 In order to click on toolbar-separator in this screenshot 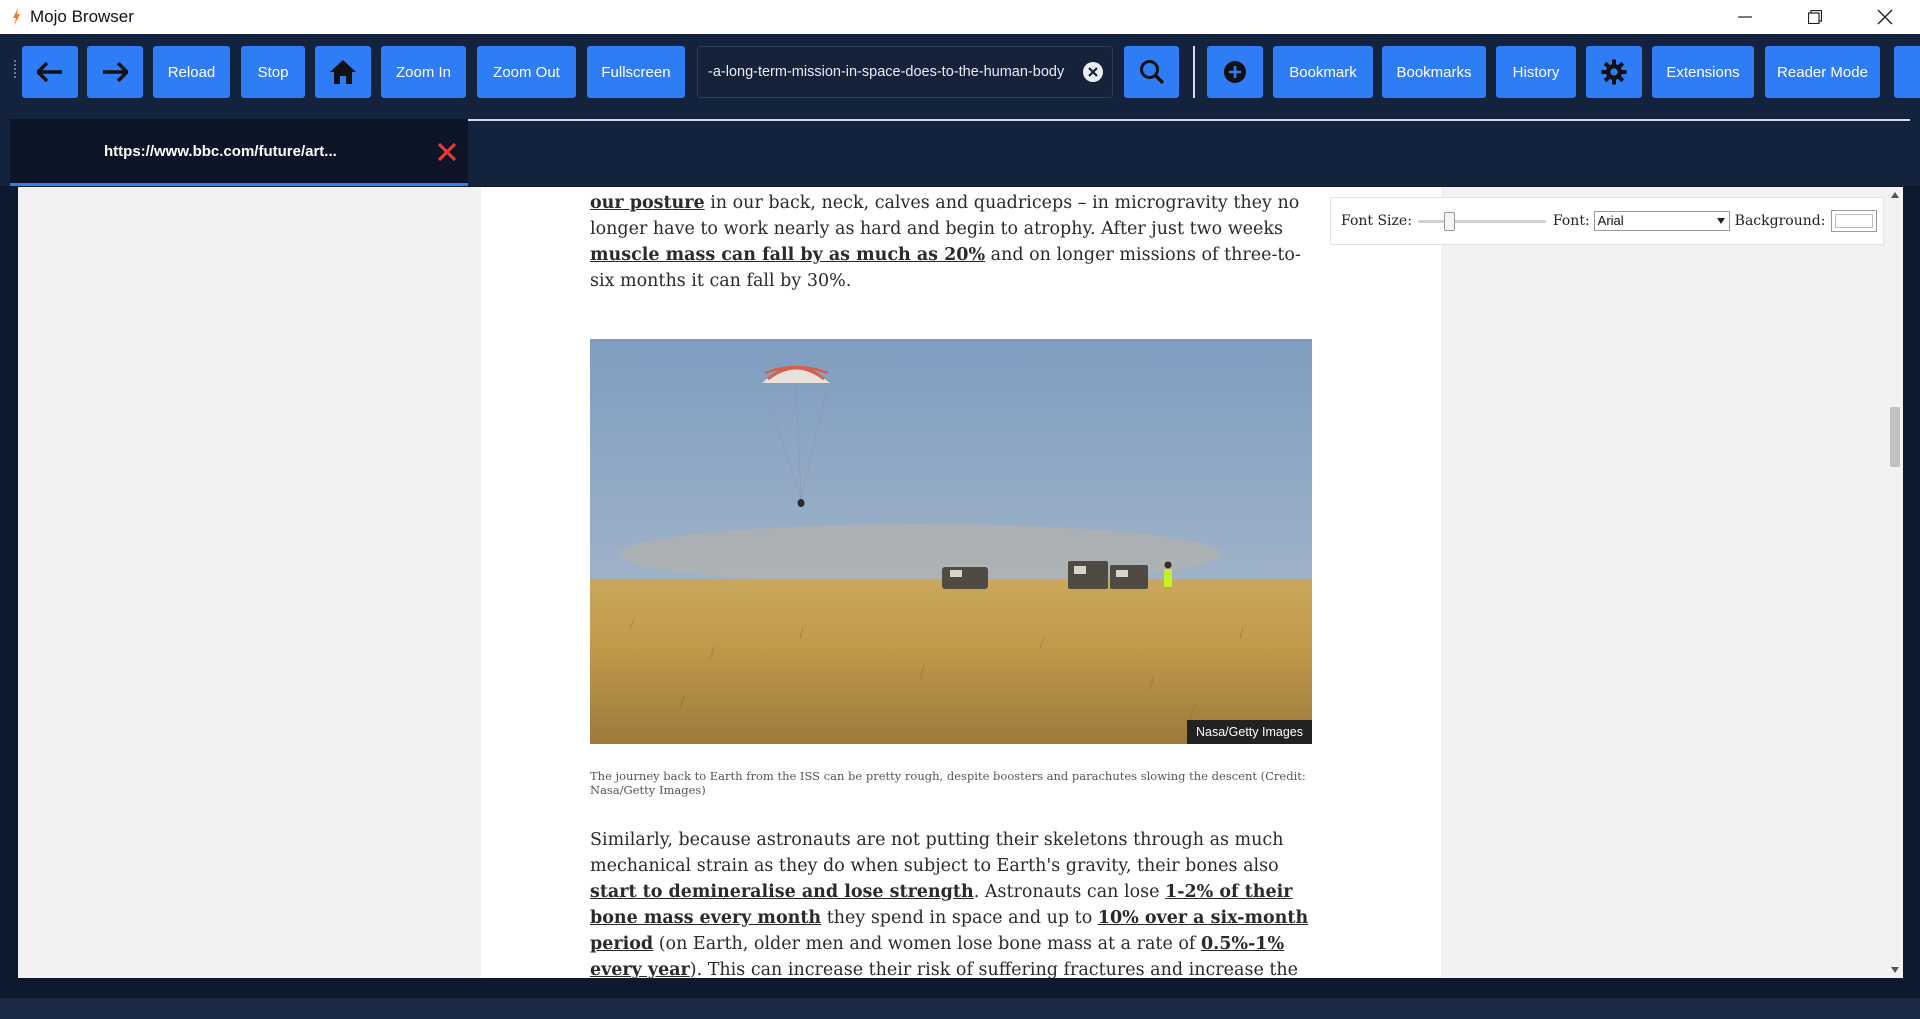, I will do `click(1194, 72)`.